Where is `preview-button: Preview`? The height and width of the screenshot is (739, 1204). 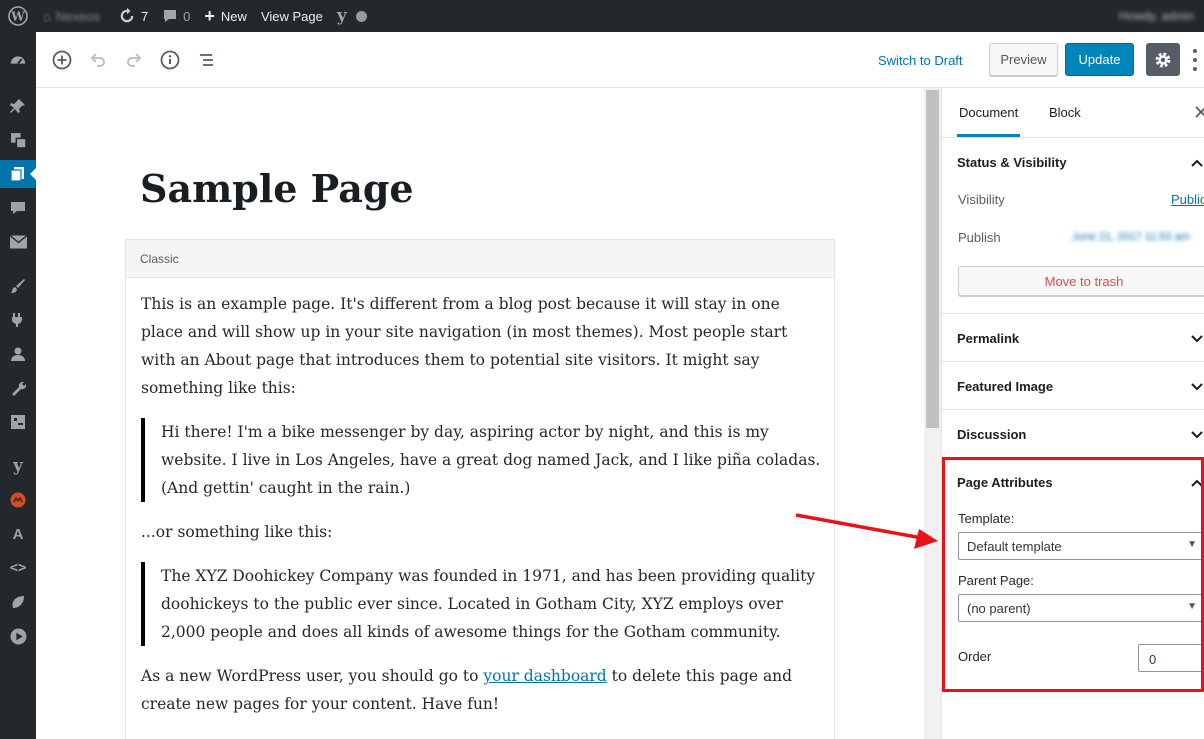 preview-button: Preview is located at coordinates (1023, 59).